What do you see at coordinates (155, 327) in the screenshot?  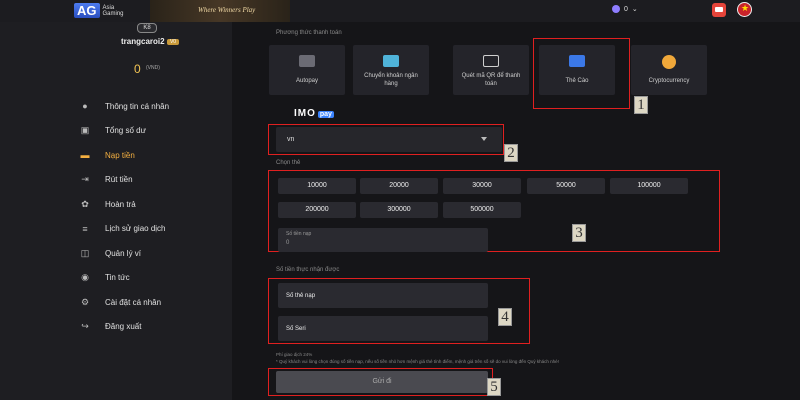 I see `sidebar-item: ↪ Đăng xuất` at bounding box center [155, 327].